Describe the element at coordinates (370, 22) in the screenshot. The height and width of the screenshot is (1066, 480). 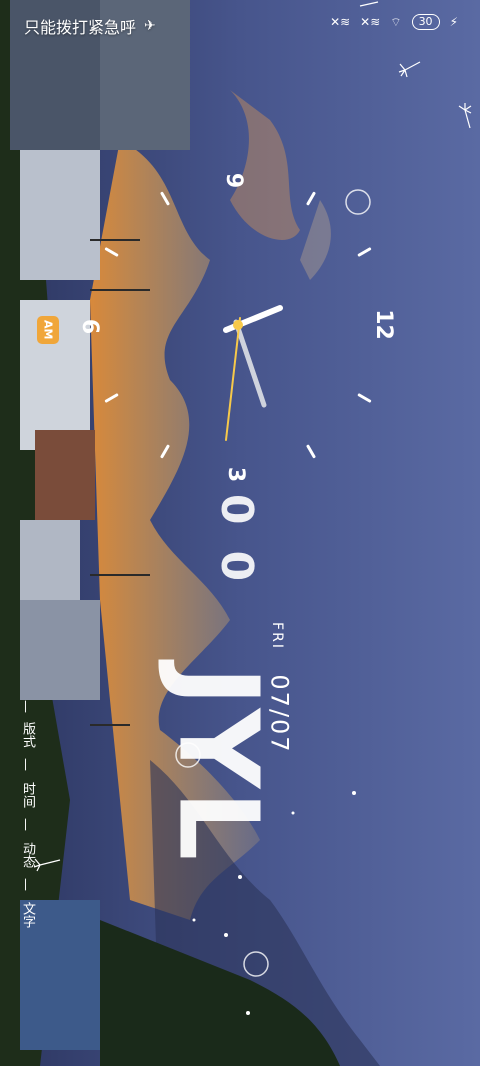
I see `signal-off-icon-2: ✕≋` at that location.